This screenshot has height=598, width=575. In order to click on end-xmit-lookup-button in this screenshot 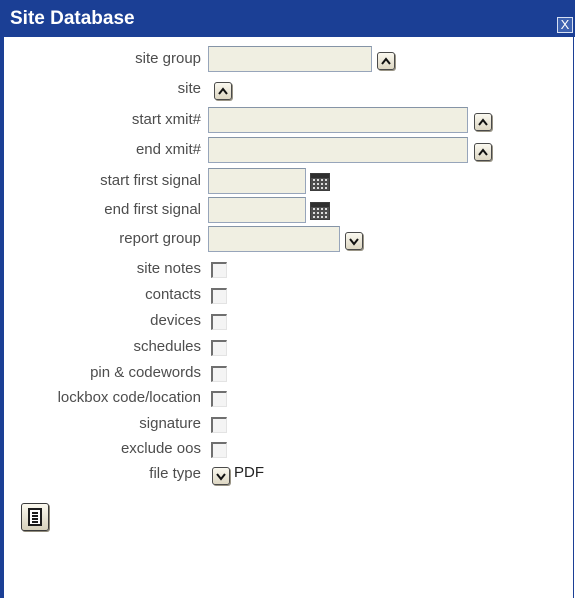, I will do `click(483, 152)`.